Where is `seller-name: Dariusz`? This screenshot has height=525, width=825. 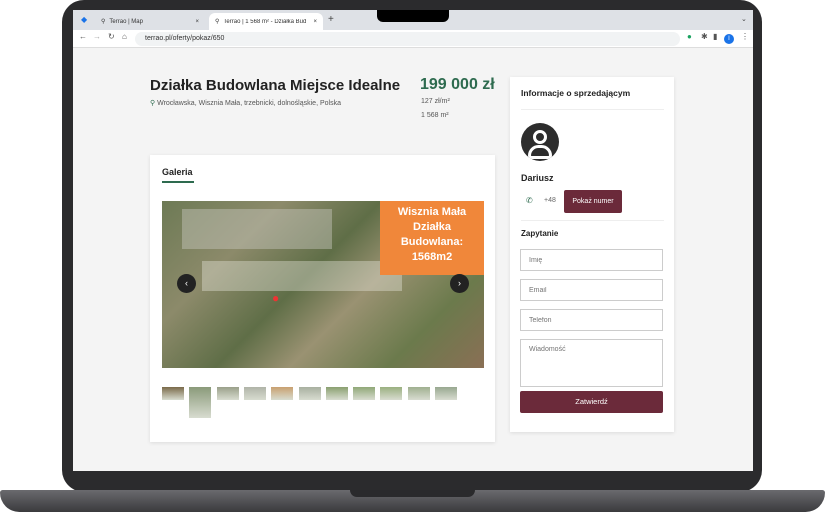 seller-name: Dariusz is located at coordinates (537, 178).